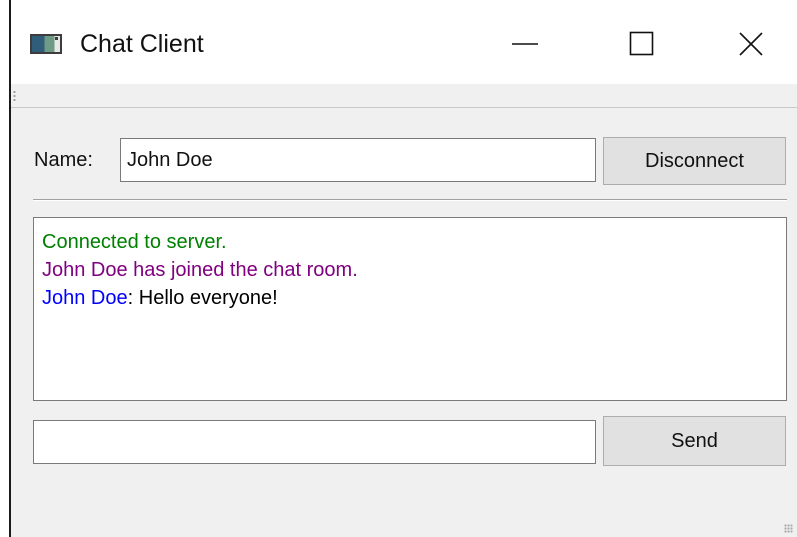 The height and width of the screenshot is (537, 797). I want to click on chat-line-join: John Doe has joined the chat room., so click(410, 270).